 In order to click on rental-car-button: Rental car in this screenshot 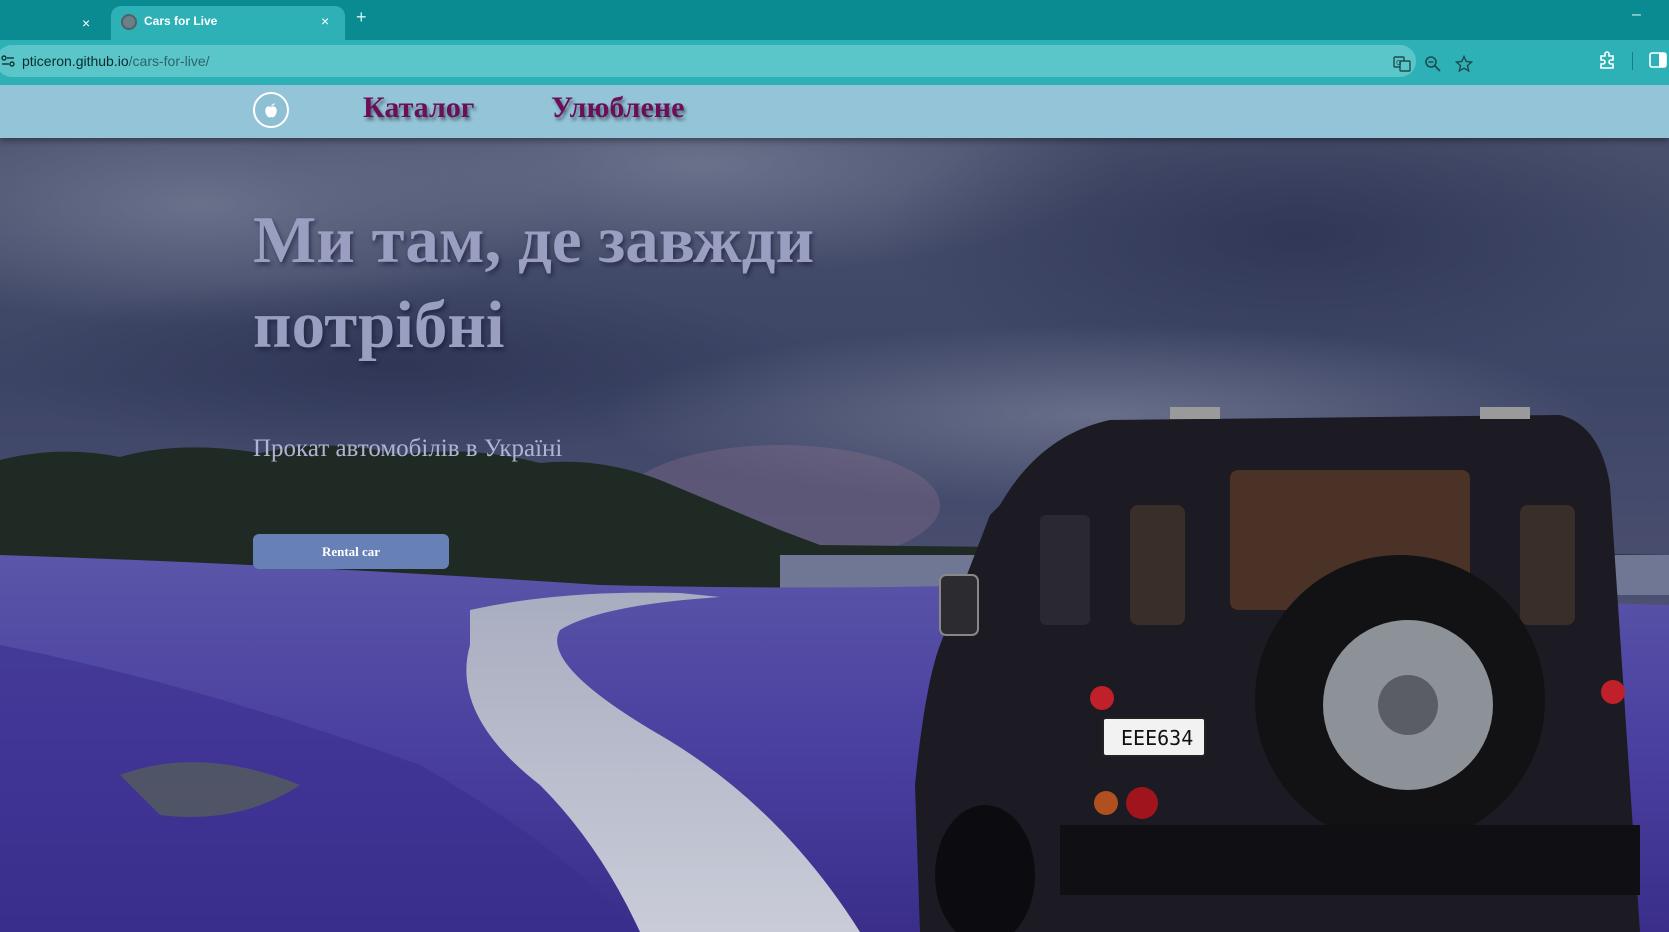, I will do `click(351, 551)`.